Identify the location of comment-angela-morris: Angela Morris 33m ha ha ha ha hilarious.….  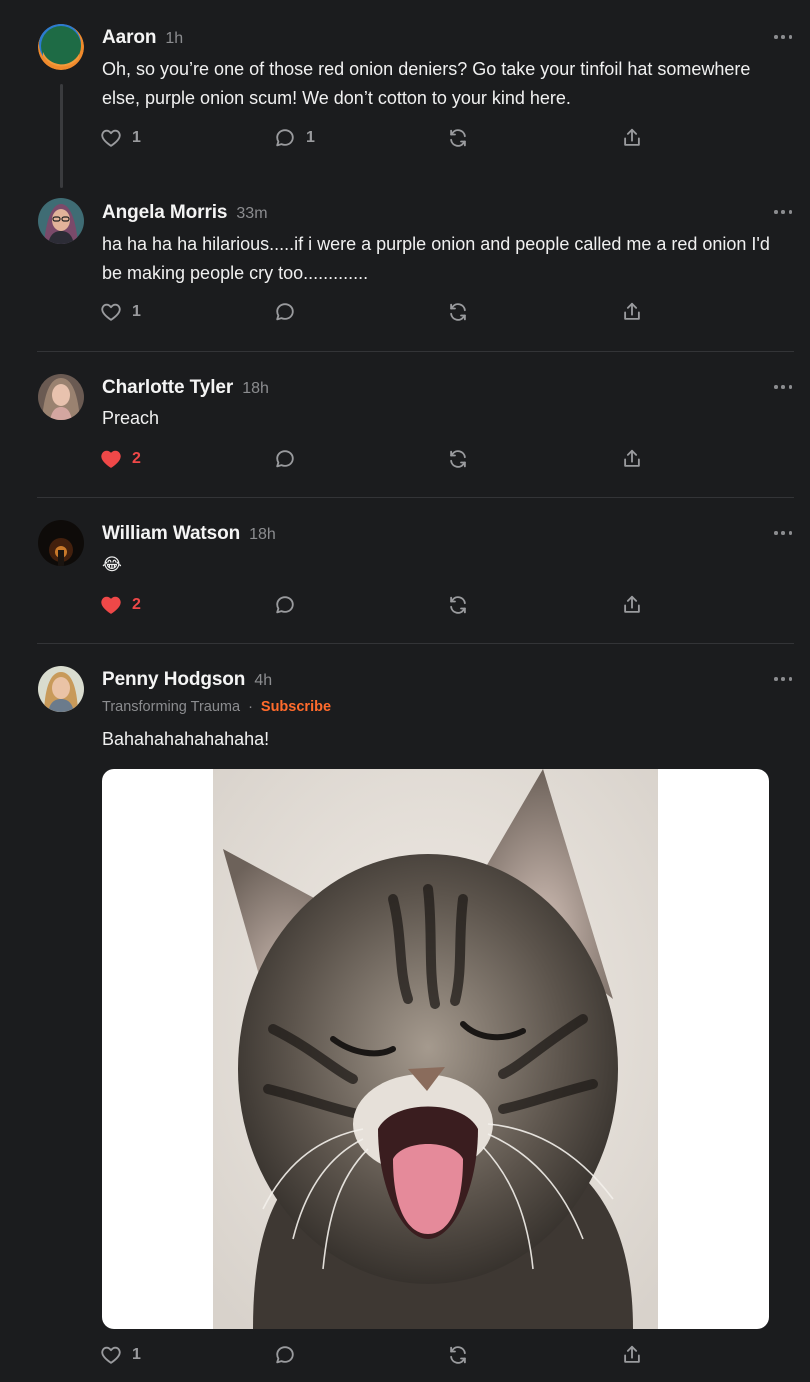
(405, 271).